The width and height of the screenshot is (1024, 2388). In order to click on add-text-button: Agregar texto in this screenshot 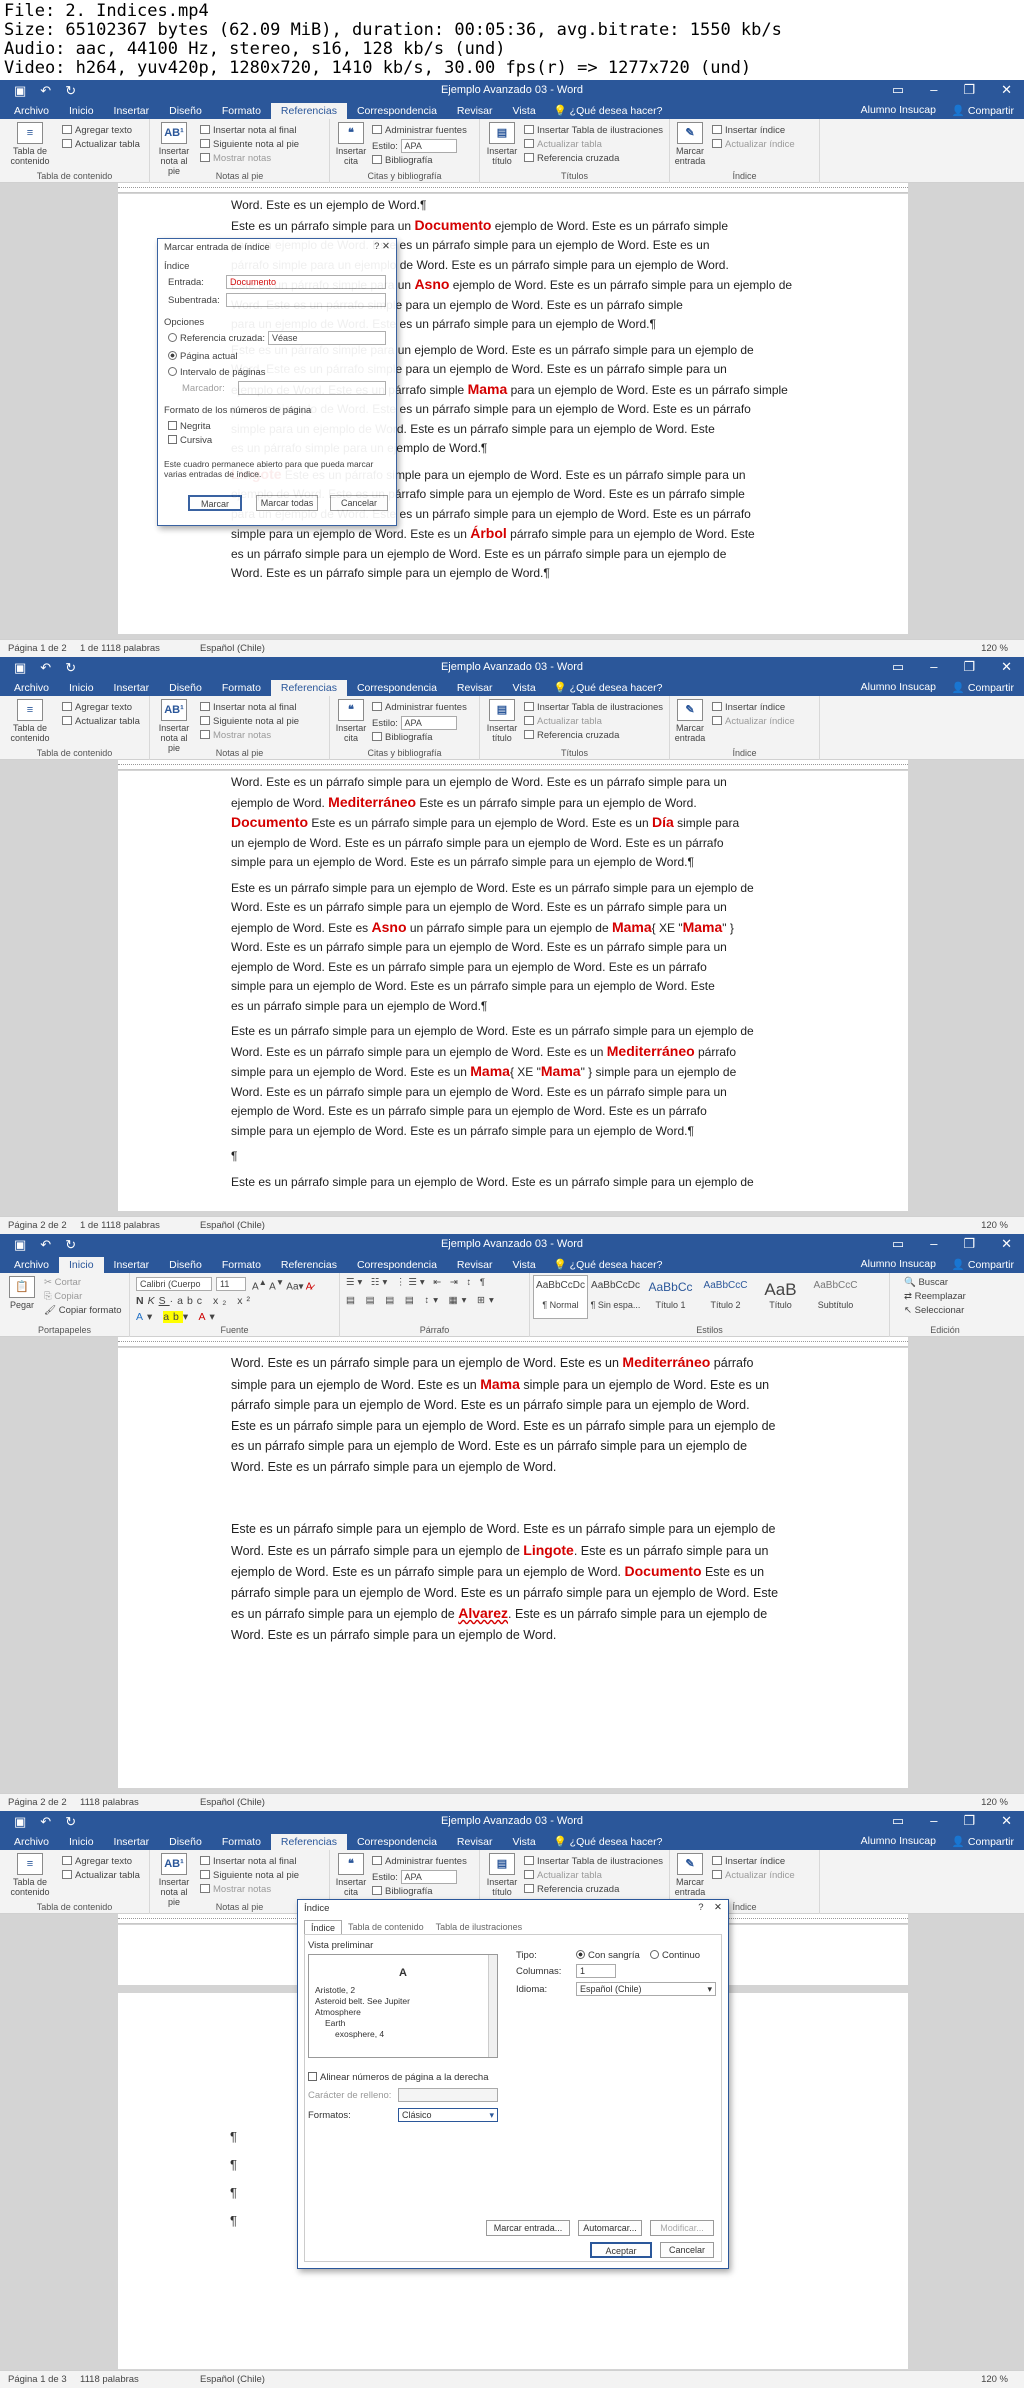, I will do `click(97, 707)`.